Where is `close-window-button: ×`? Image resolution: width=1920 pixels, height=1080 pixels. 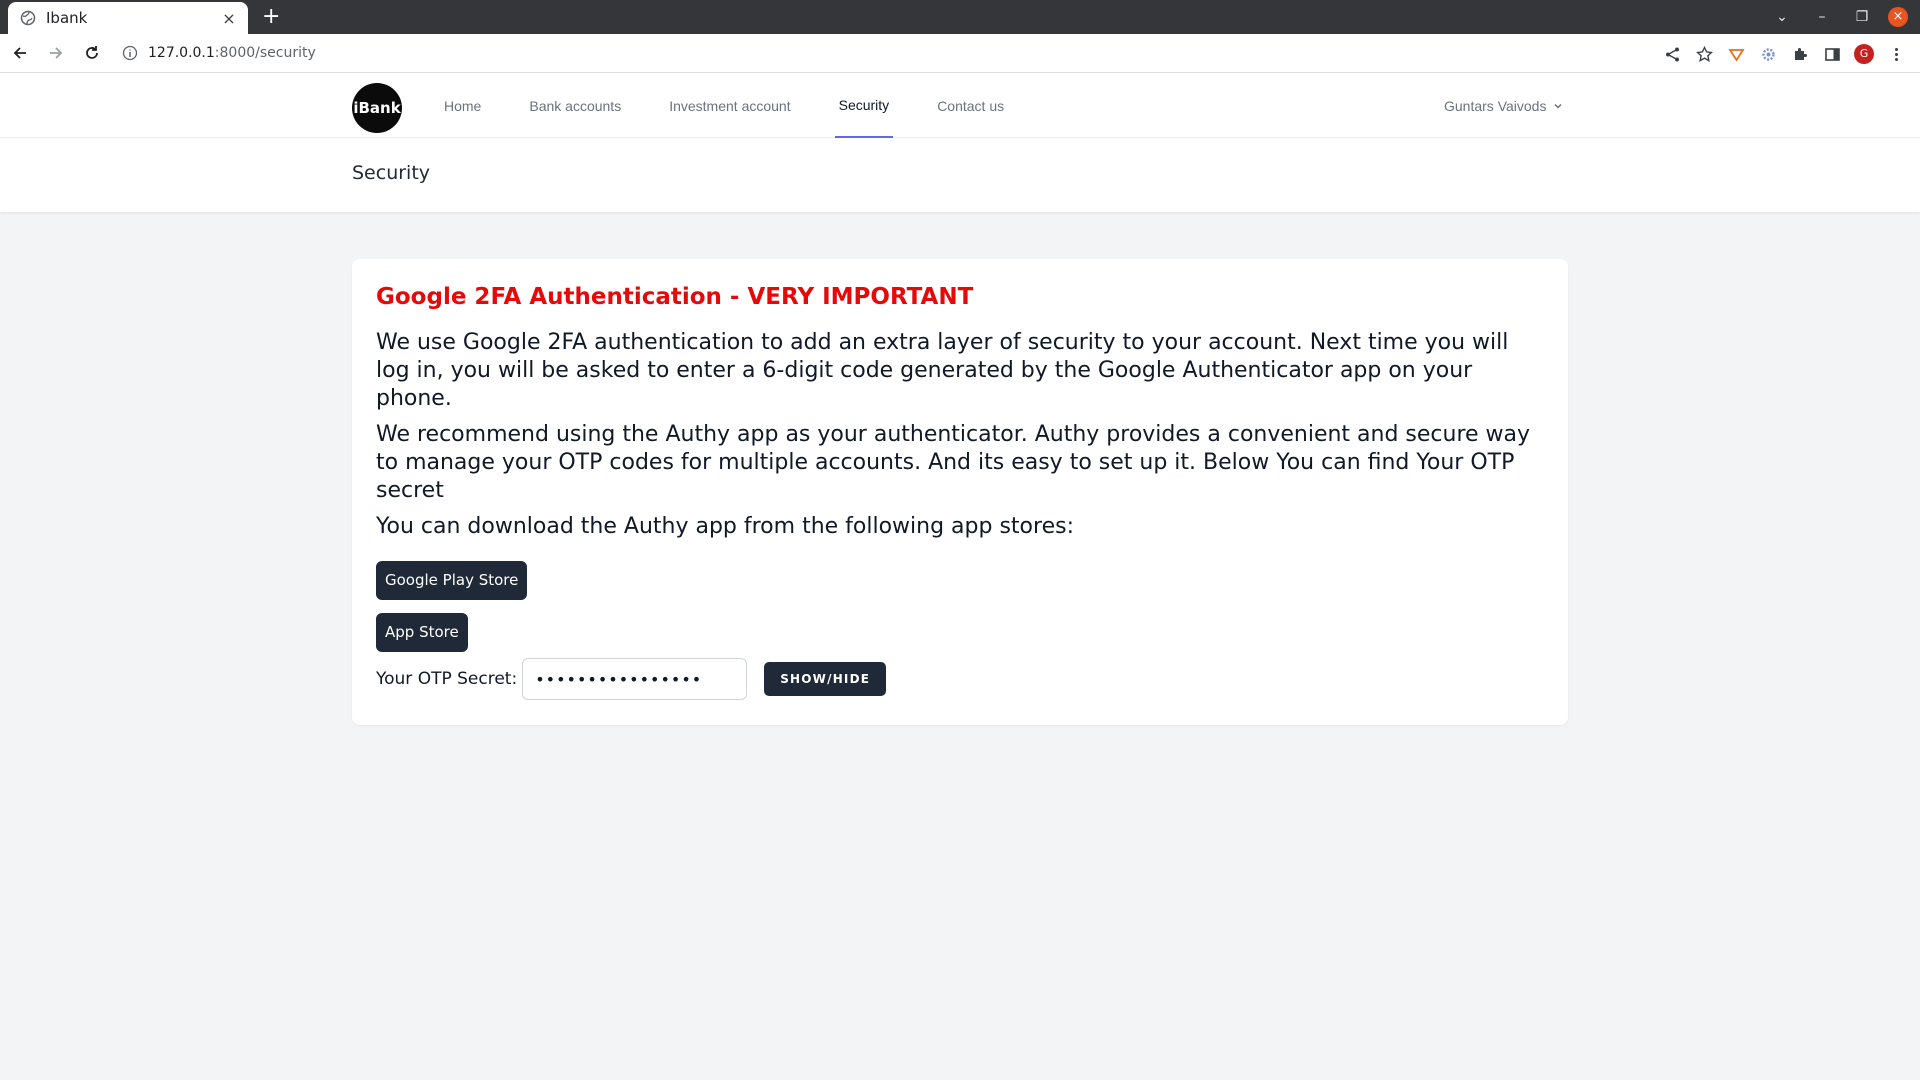 close-window-button: × is located at coordinates (1898, 17).